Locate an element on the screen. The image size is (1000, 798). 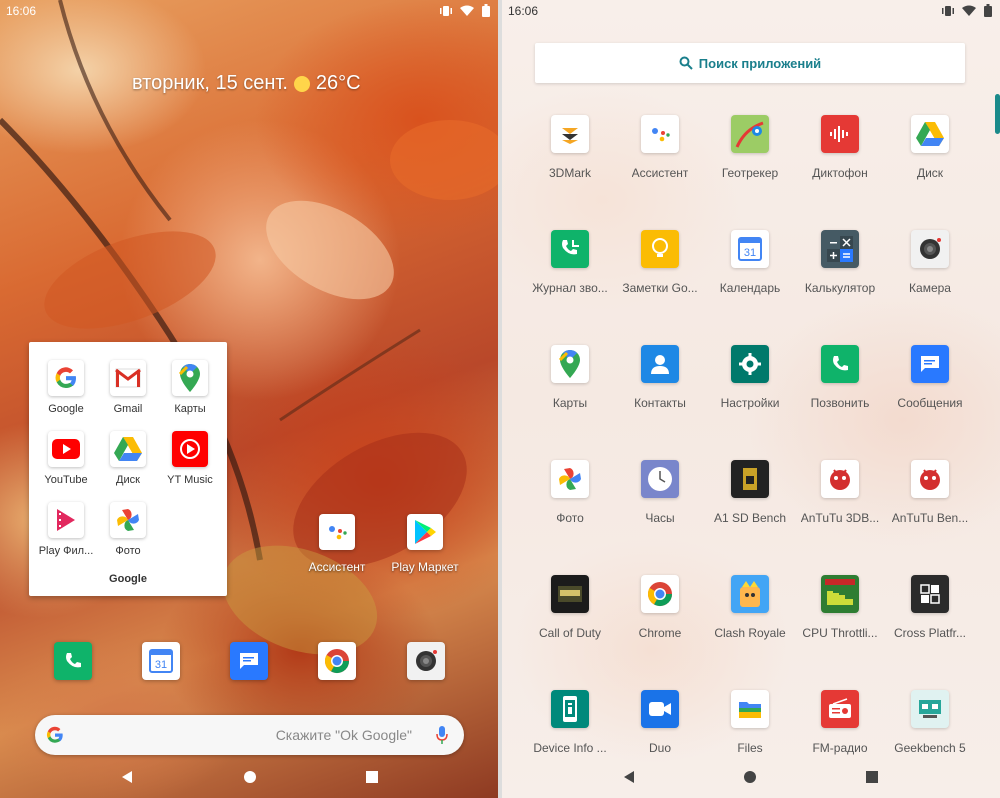
folder-app-drive: Диск is located at coordinates (128, 466).